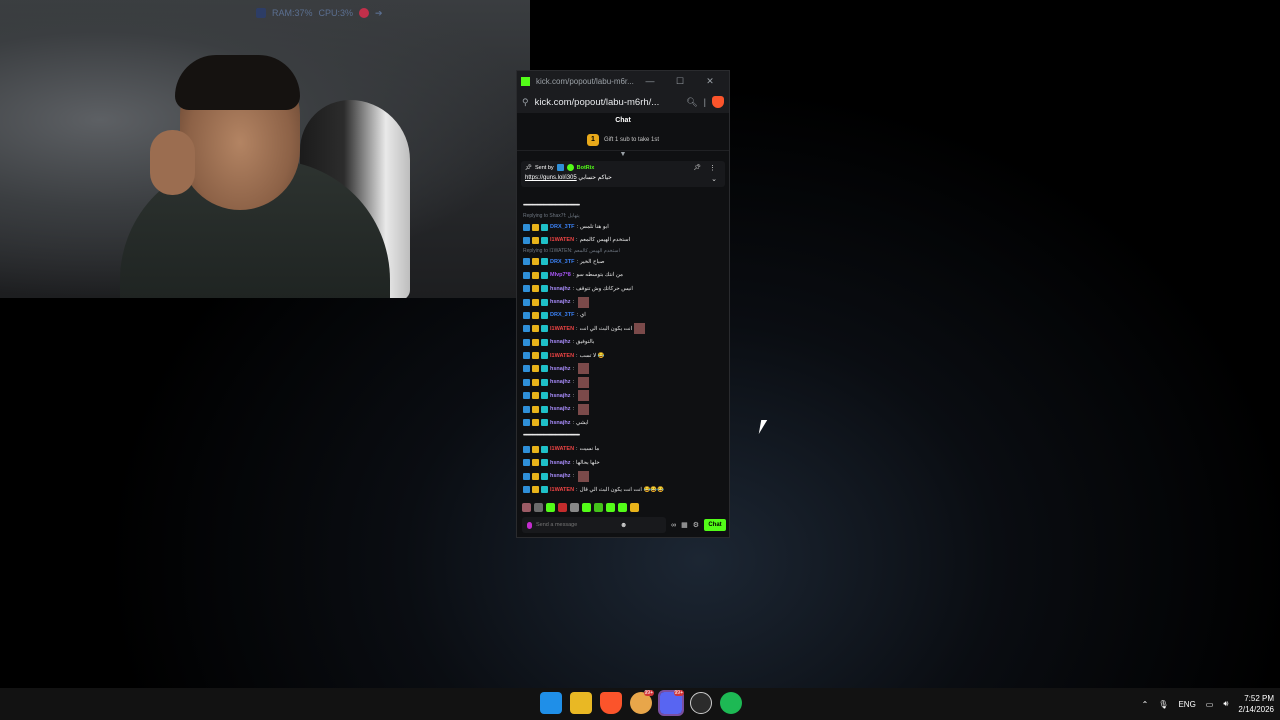  I want to click on show-hidden-icons-icon: ⌃, so click(1145, 704).